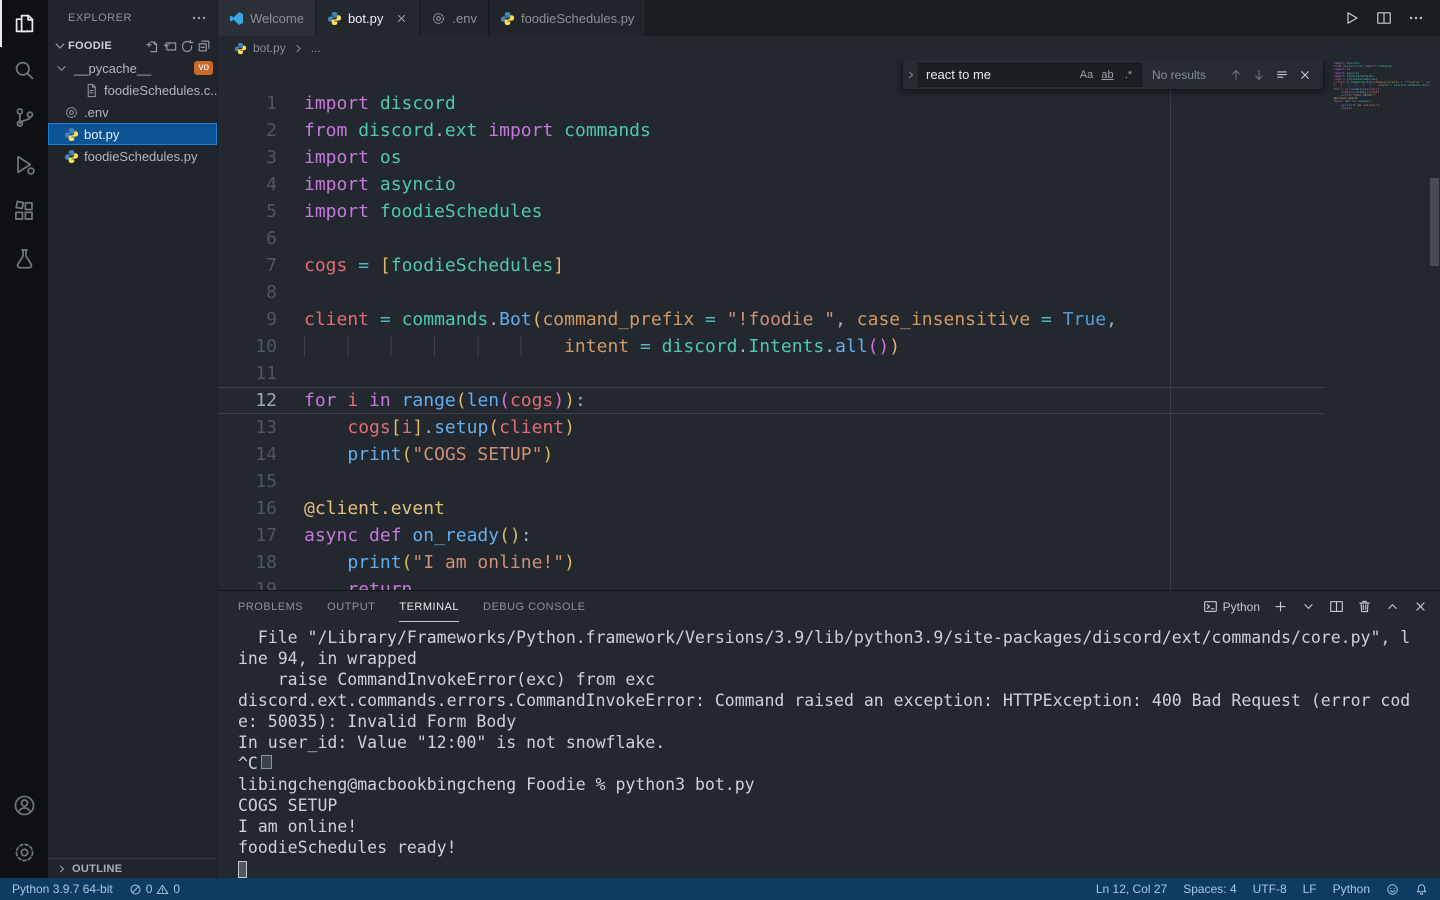  I want to click on activity-item-explorer, so click(24, 23).